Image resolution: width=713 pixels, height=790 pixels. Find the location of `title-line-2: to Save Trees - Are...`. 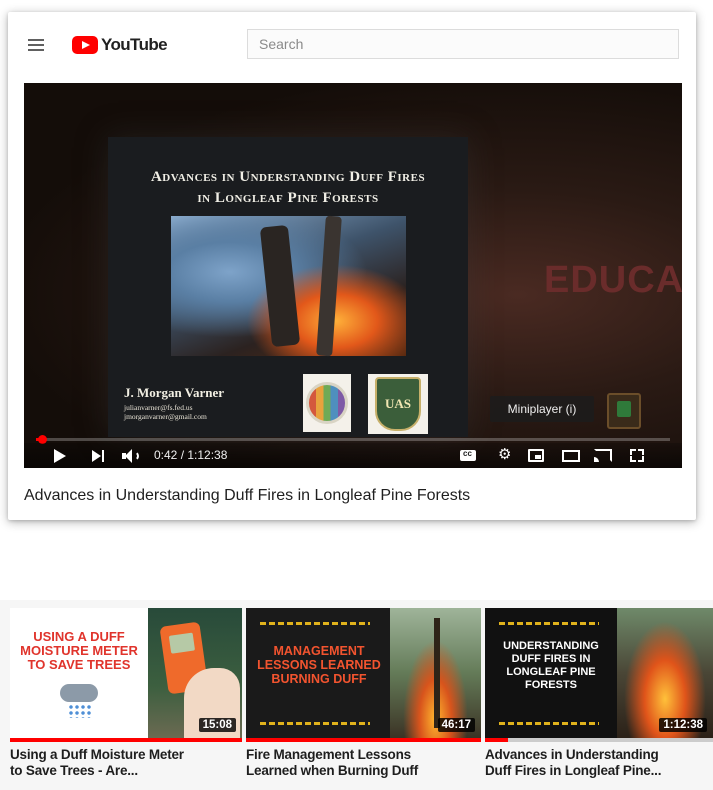

title-line-2: to Save Trees - Are... is located at coordinates (74, 770).